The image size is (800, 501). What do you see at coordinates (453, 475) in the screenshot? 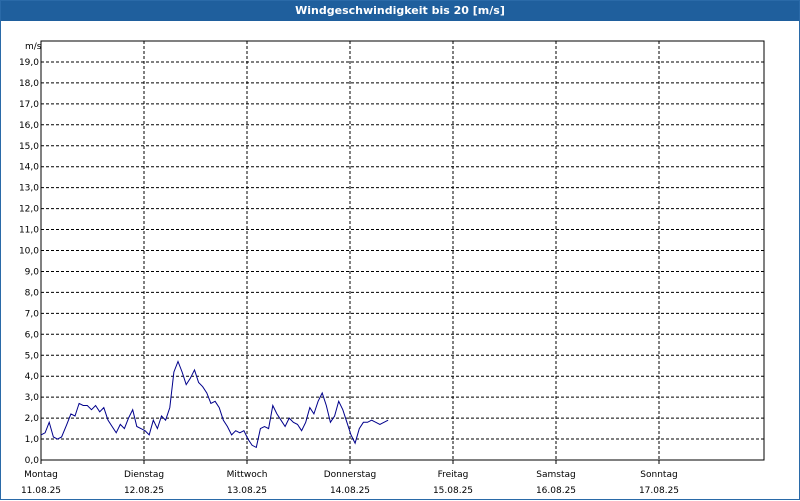
I see `x-tick-label-day: Freitag` at bounding box center [453, 475].